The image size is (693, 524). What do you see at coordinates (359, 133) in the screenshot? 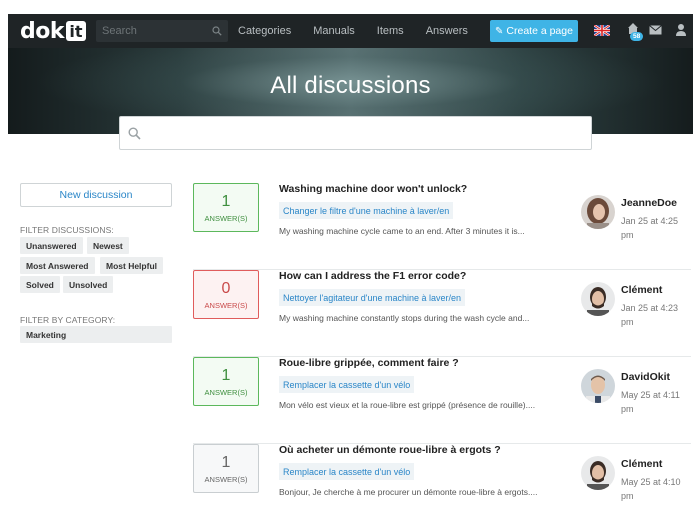
I see `discussion-search-input` at bounding box center [359, 133].